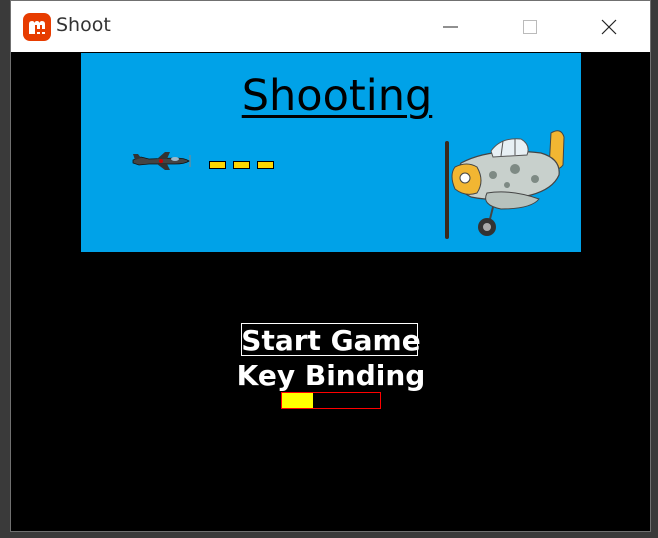  I want to click on key-binding-button: Key Binding, so click(330, 376).